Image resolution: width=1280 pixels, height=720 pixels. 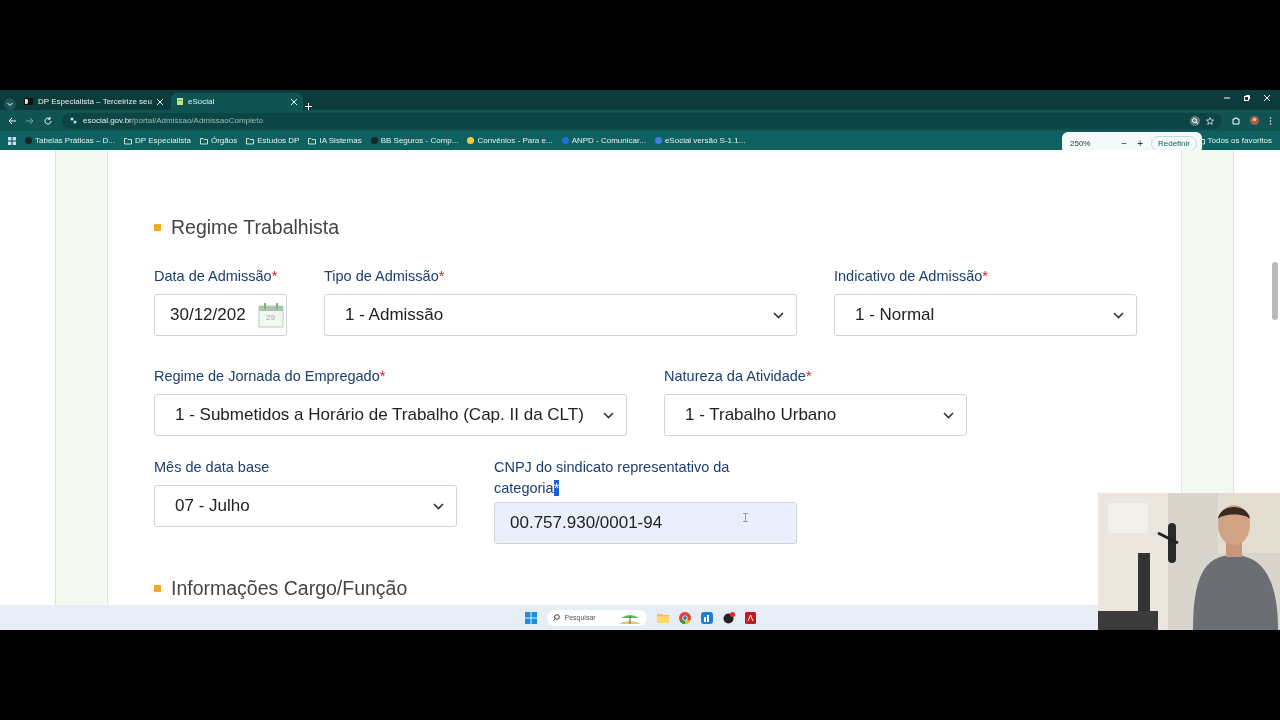 What do you see at coordinates (684, 617) in the screenshot?
I see `chrome-icon` at bounding box center [684, 617].